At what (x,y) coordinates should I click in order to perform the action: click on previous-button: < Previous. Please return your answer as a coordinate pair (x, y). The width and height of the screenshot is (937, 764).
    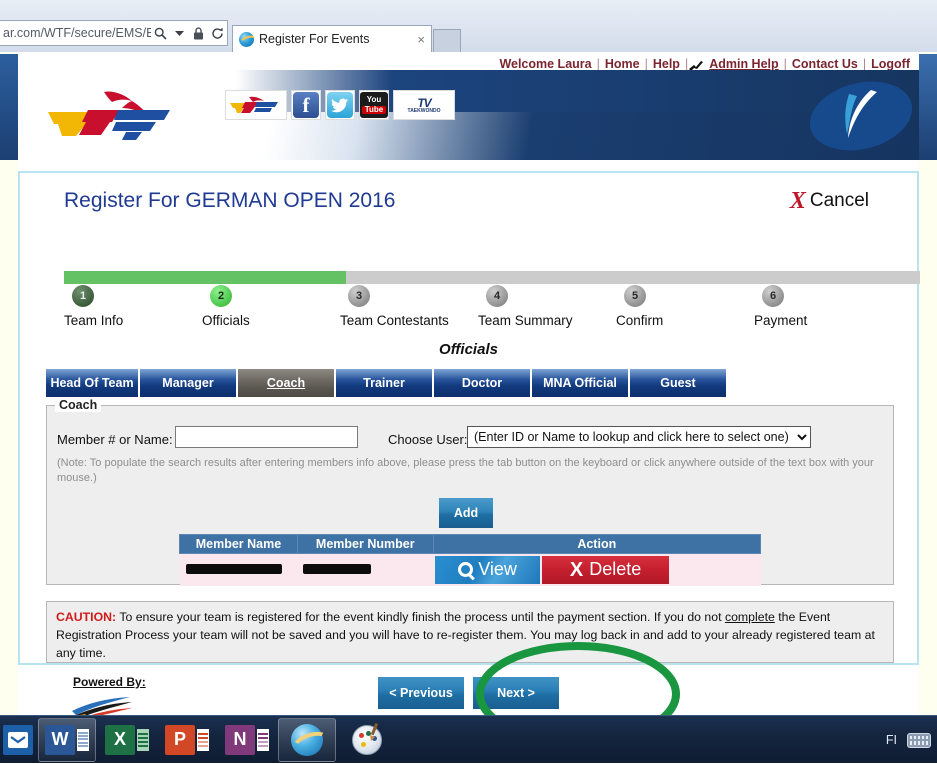
    Looking at the image, I should click on (421, 693).